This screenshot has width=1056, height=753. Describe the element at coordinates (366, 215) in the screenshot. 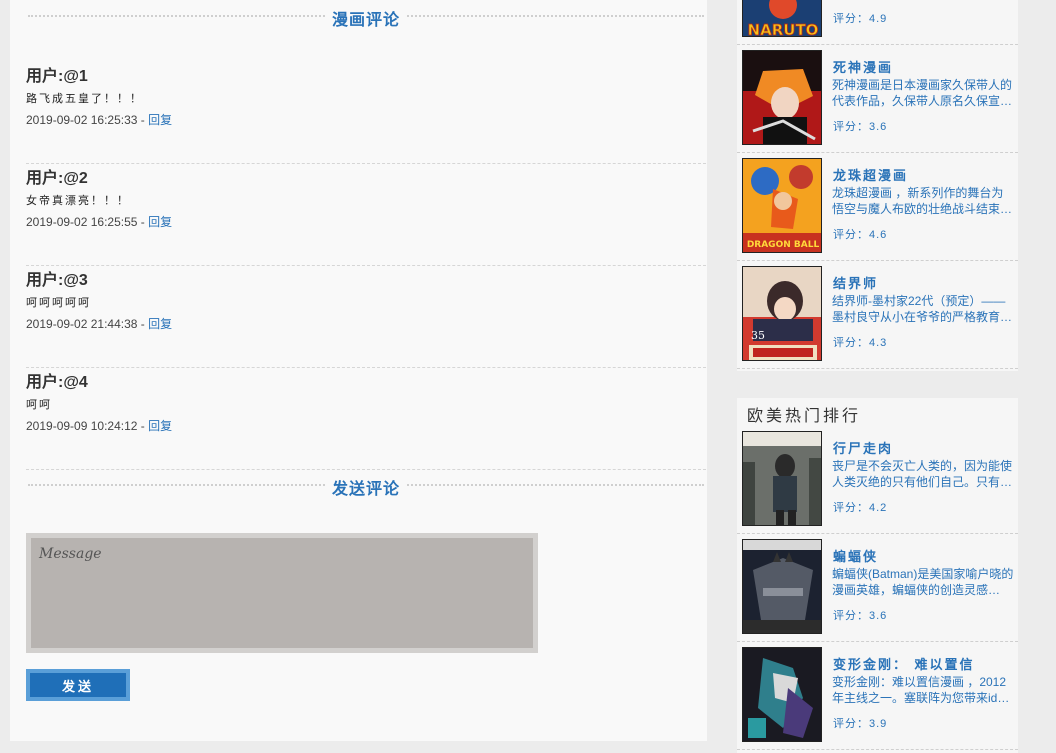

I see `comment-item: 用户:@2 女帝真漂亮！！！ 2019-09-02 16:25:55 - 回复` at that location.